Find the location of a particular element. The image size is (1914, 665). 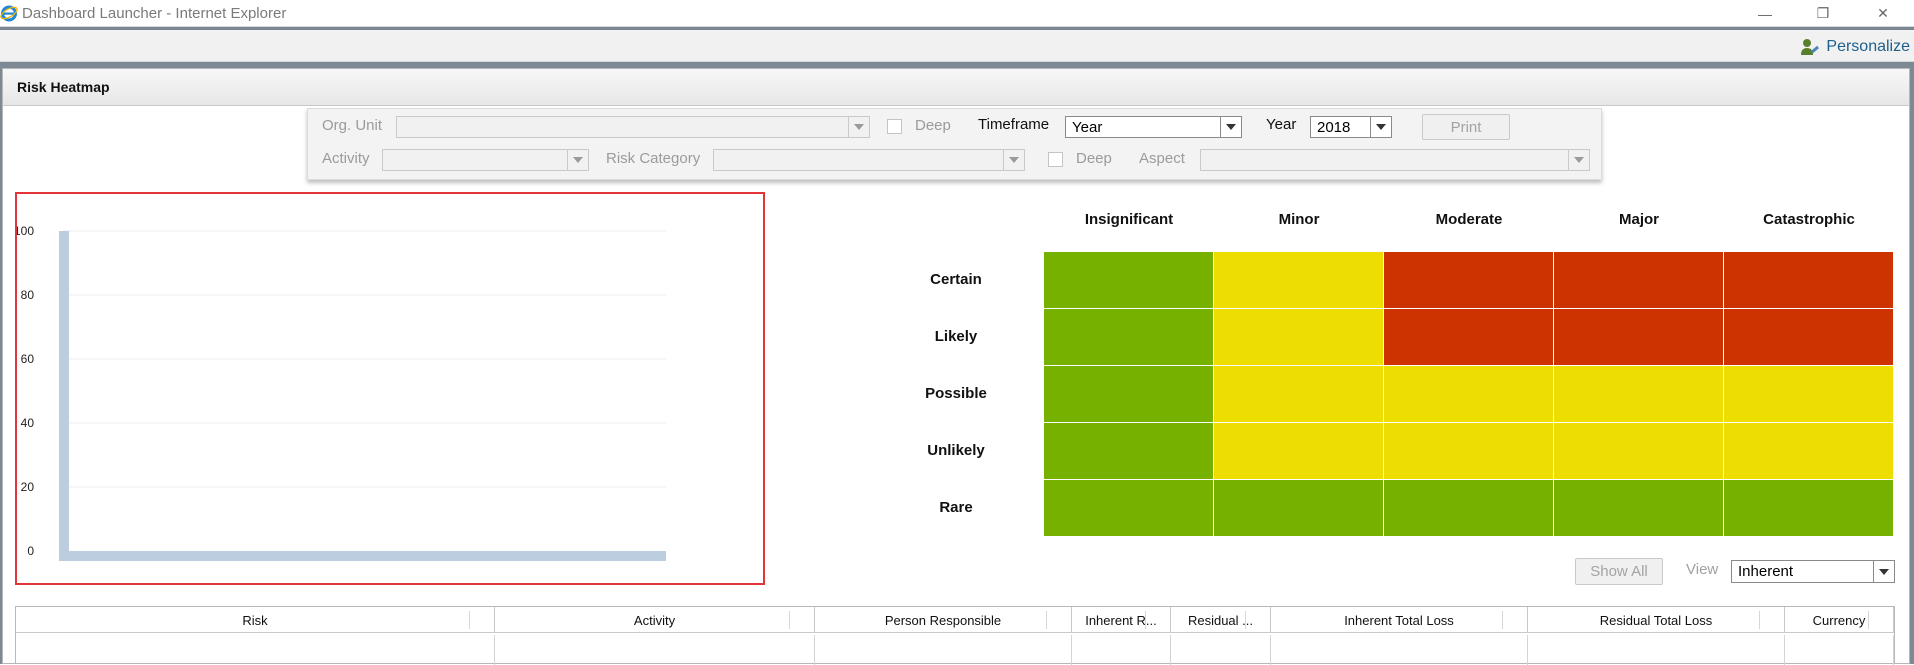

risk-category-select is located at coordinates (869, 160).